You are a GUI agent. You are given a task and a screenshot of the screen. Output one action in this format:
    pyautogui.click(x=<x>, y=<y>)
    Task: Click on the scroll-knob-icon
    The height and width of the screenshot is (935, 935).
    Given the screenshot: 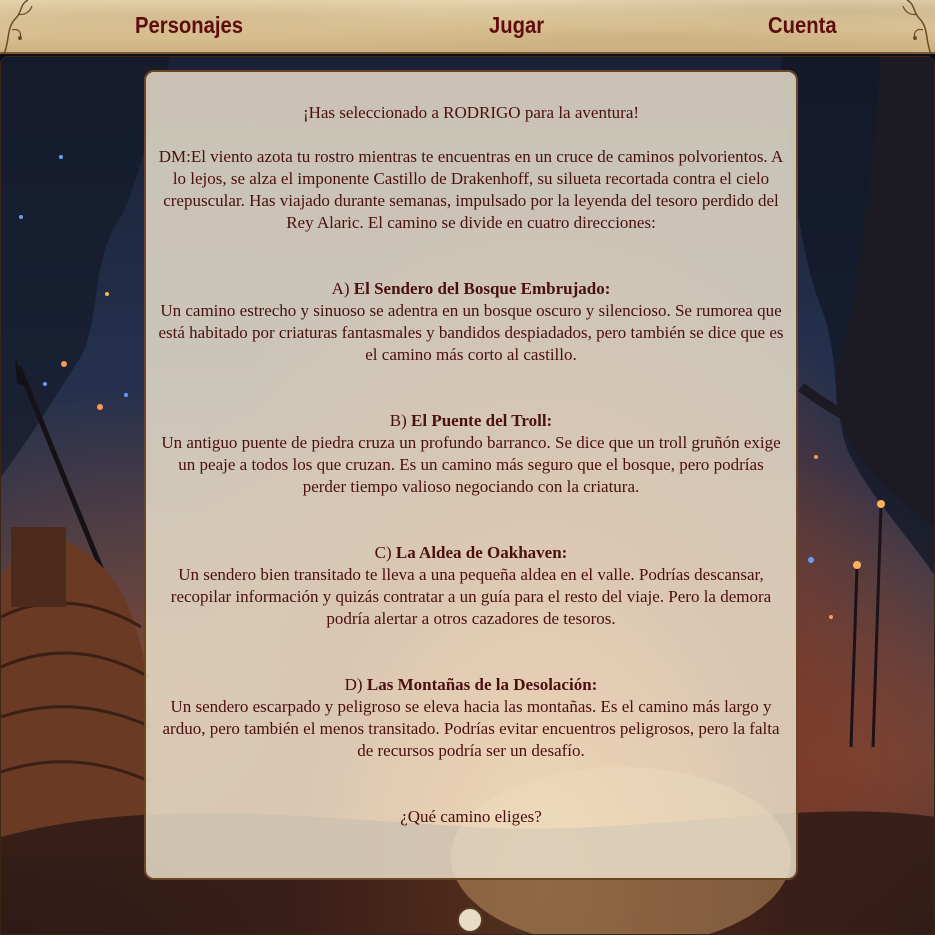 What is the action you would take?
    pyautogui.click(x=470, y=920)
    